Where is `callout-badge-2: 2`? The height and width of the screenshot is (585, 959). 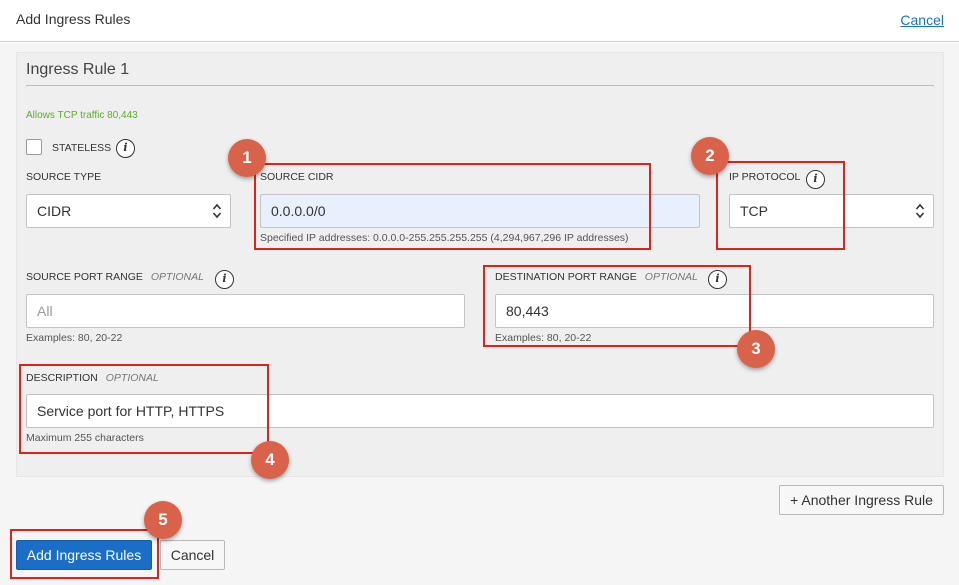
callout-badge-2: 2 is located at coordinates (710, 156).